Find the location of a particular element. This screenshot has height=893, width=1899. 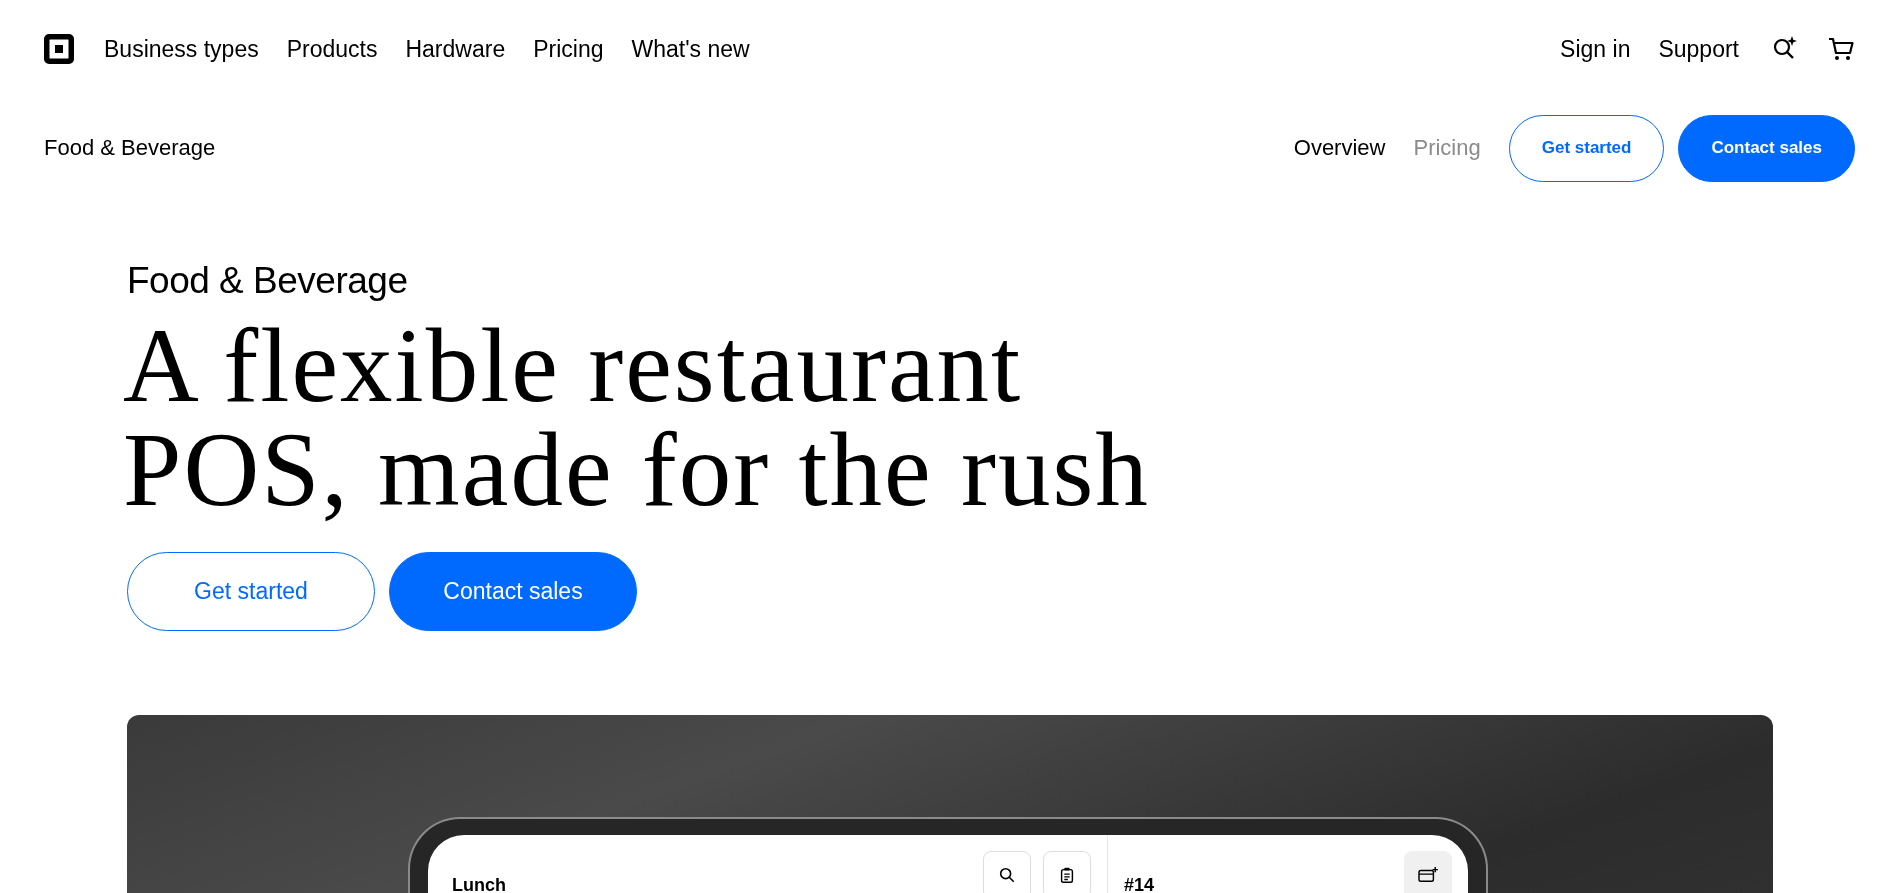

new-ticket-button is located at coordinates (1428, 872).